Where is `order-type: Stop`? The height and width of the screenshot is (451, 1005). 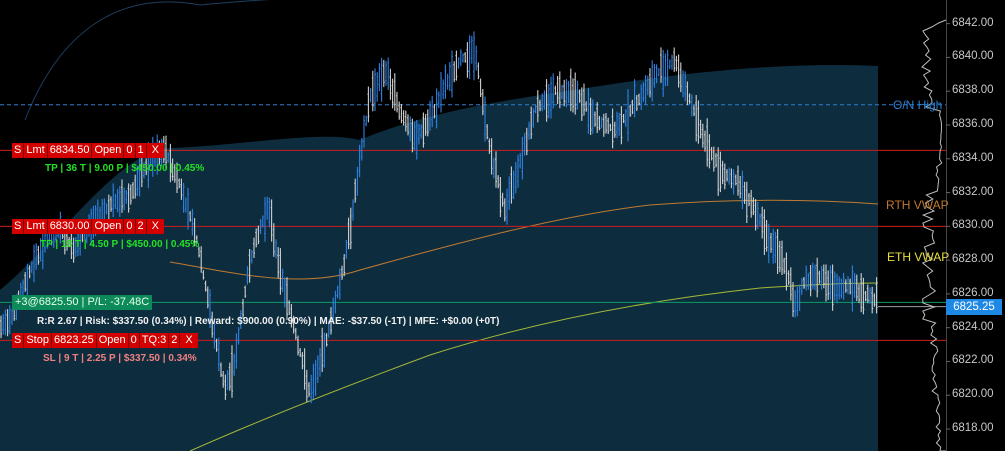
order-type: Stop is located at coordinates (38, 341).